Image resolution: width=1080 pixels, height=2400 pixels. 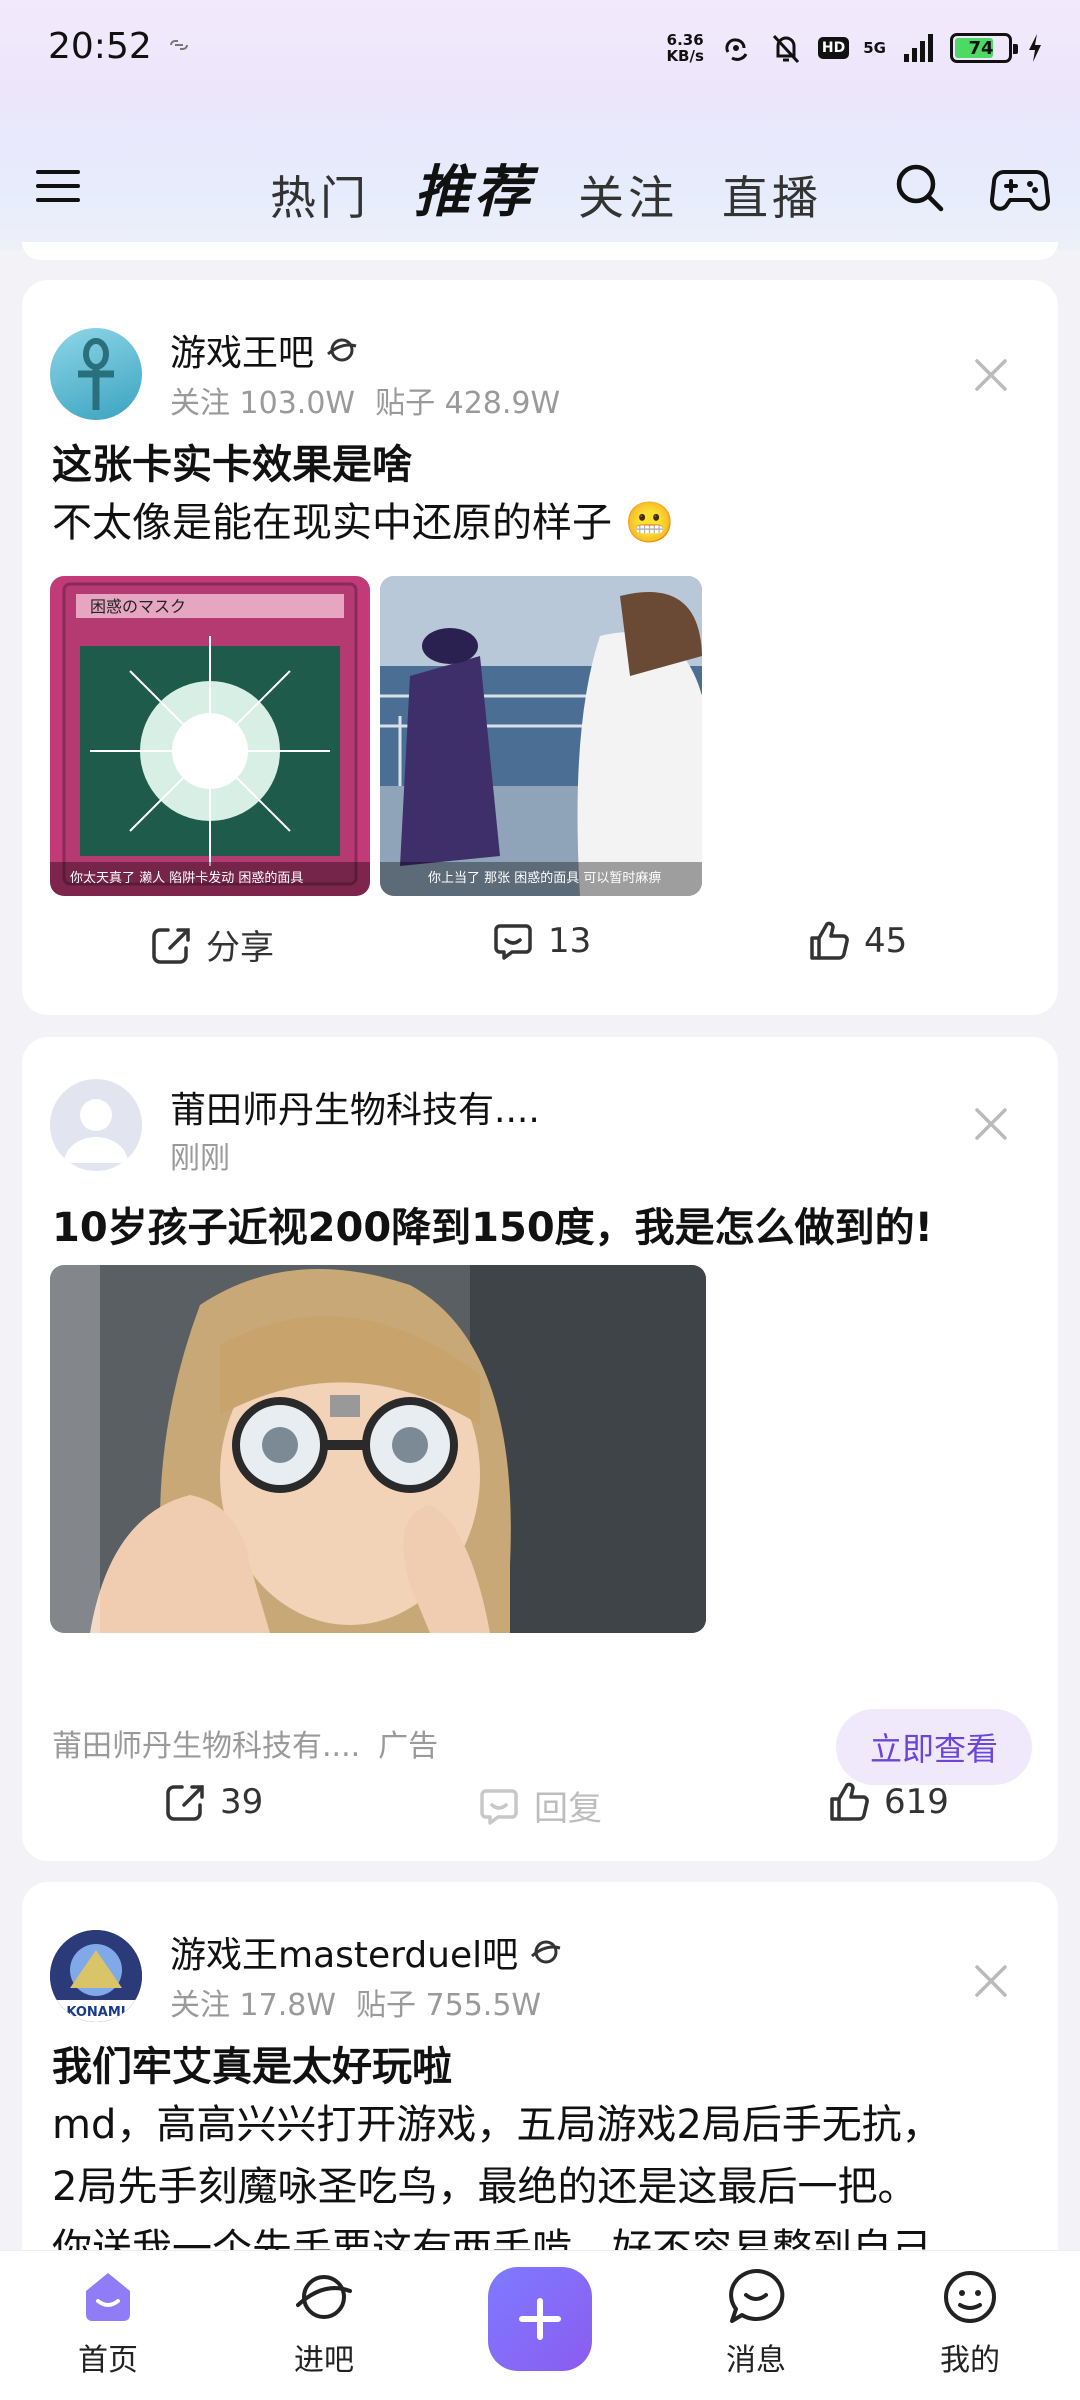 I want to click on previous-card-edge, so click(x=540, y=251).